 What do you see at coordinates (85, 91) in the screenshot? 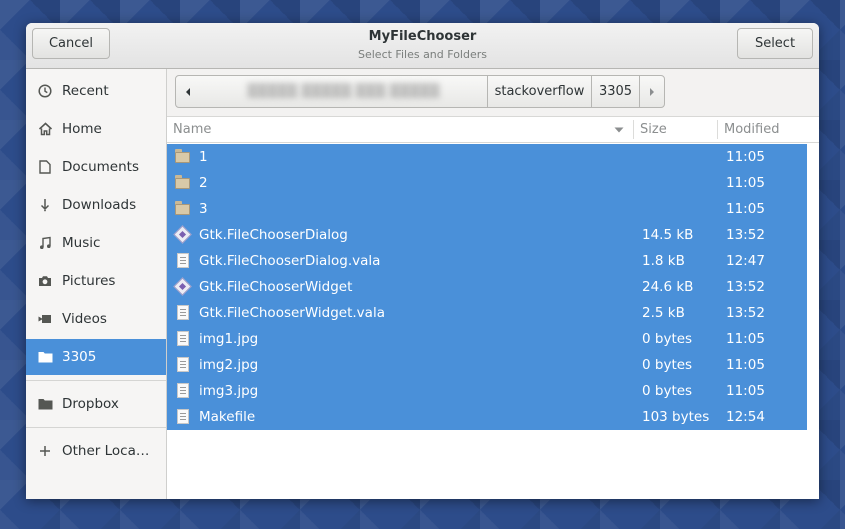
I see `sidebar-item-label: Recent` at bounding box center [85, 91].